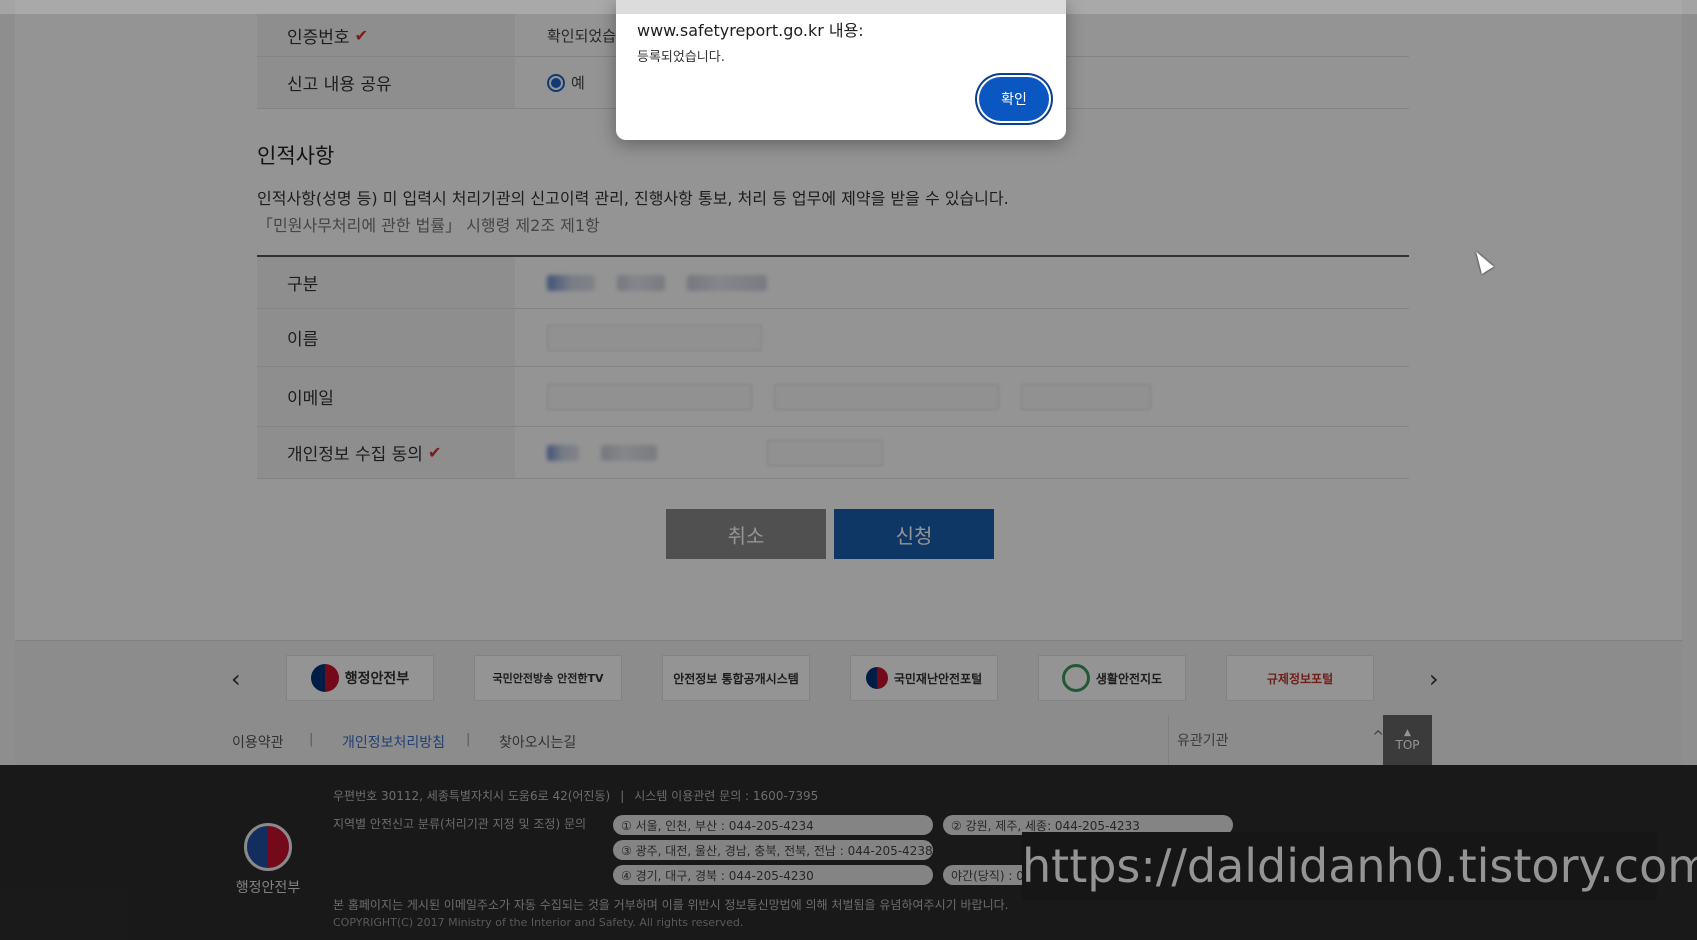 This screenshot has width=1697, height=940. I want to click on dialog-message: 등록되었습니다., so click(681, 57).